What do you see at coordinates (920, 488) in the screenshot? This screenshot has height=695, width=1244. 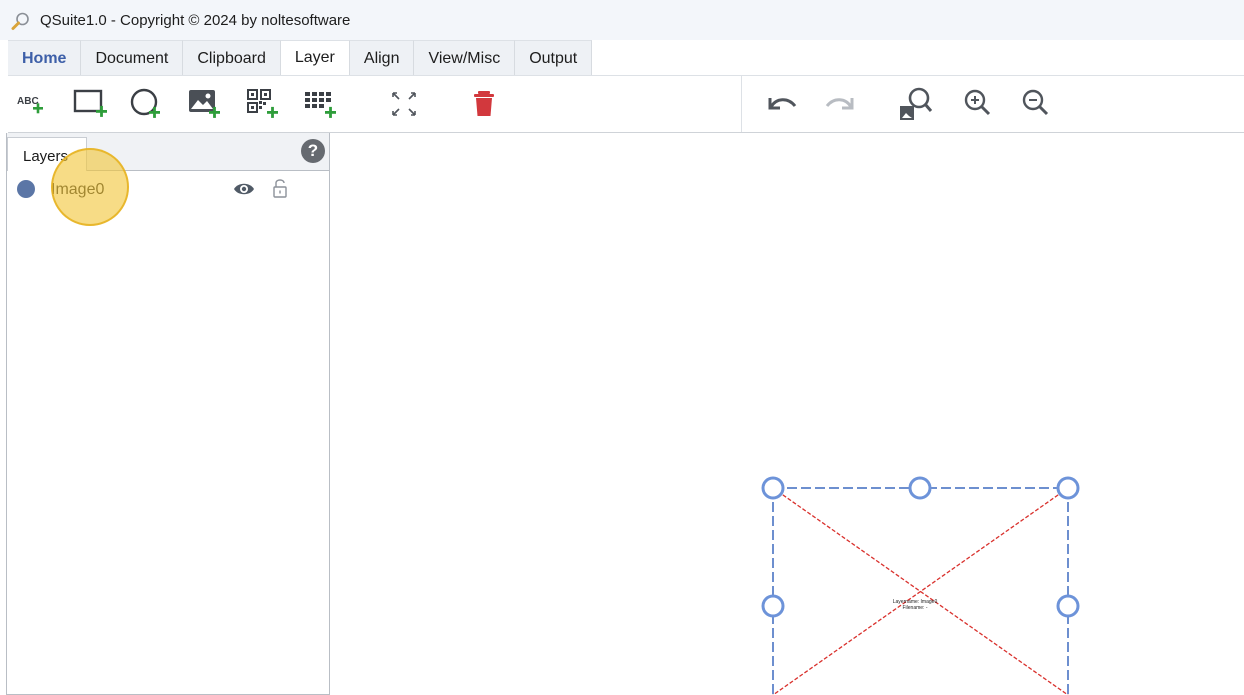 I see `resize-handle-top` at bounding box center [920, 488].